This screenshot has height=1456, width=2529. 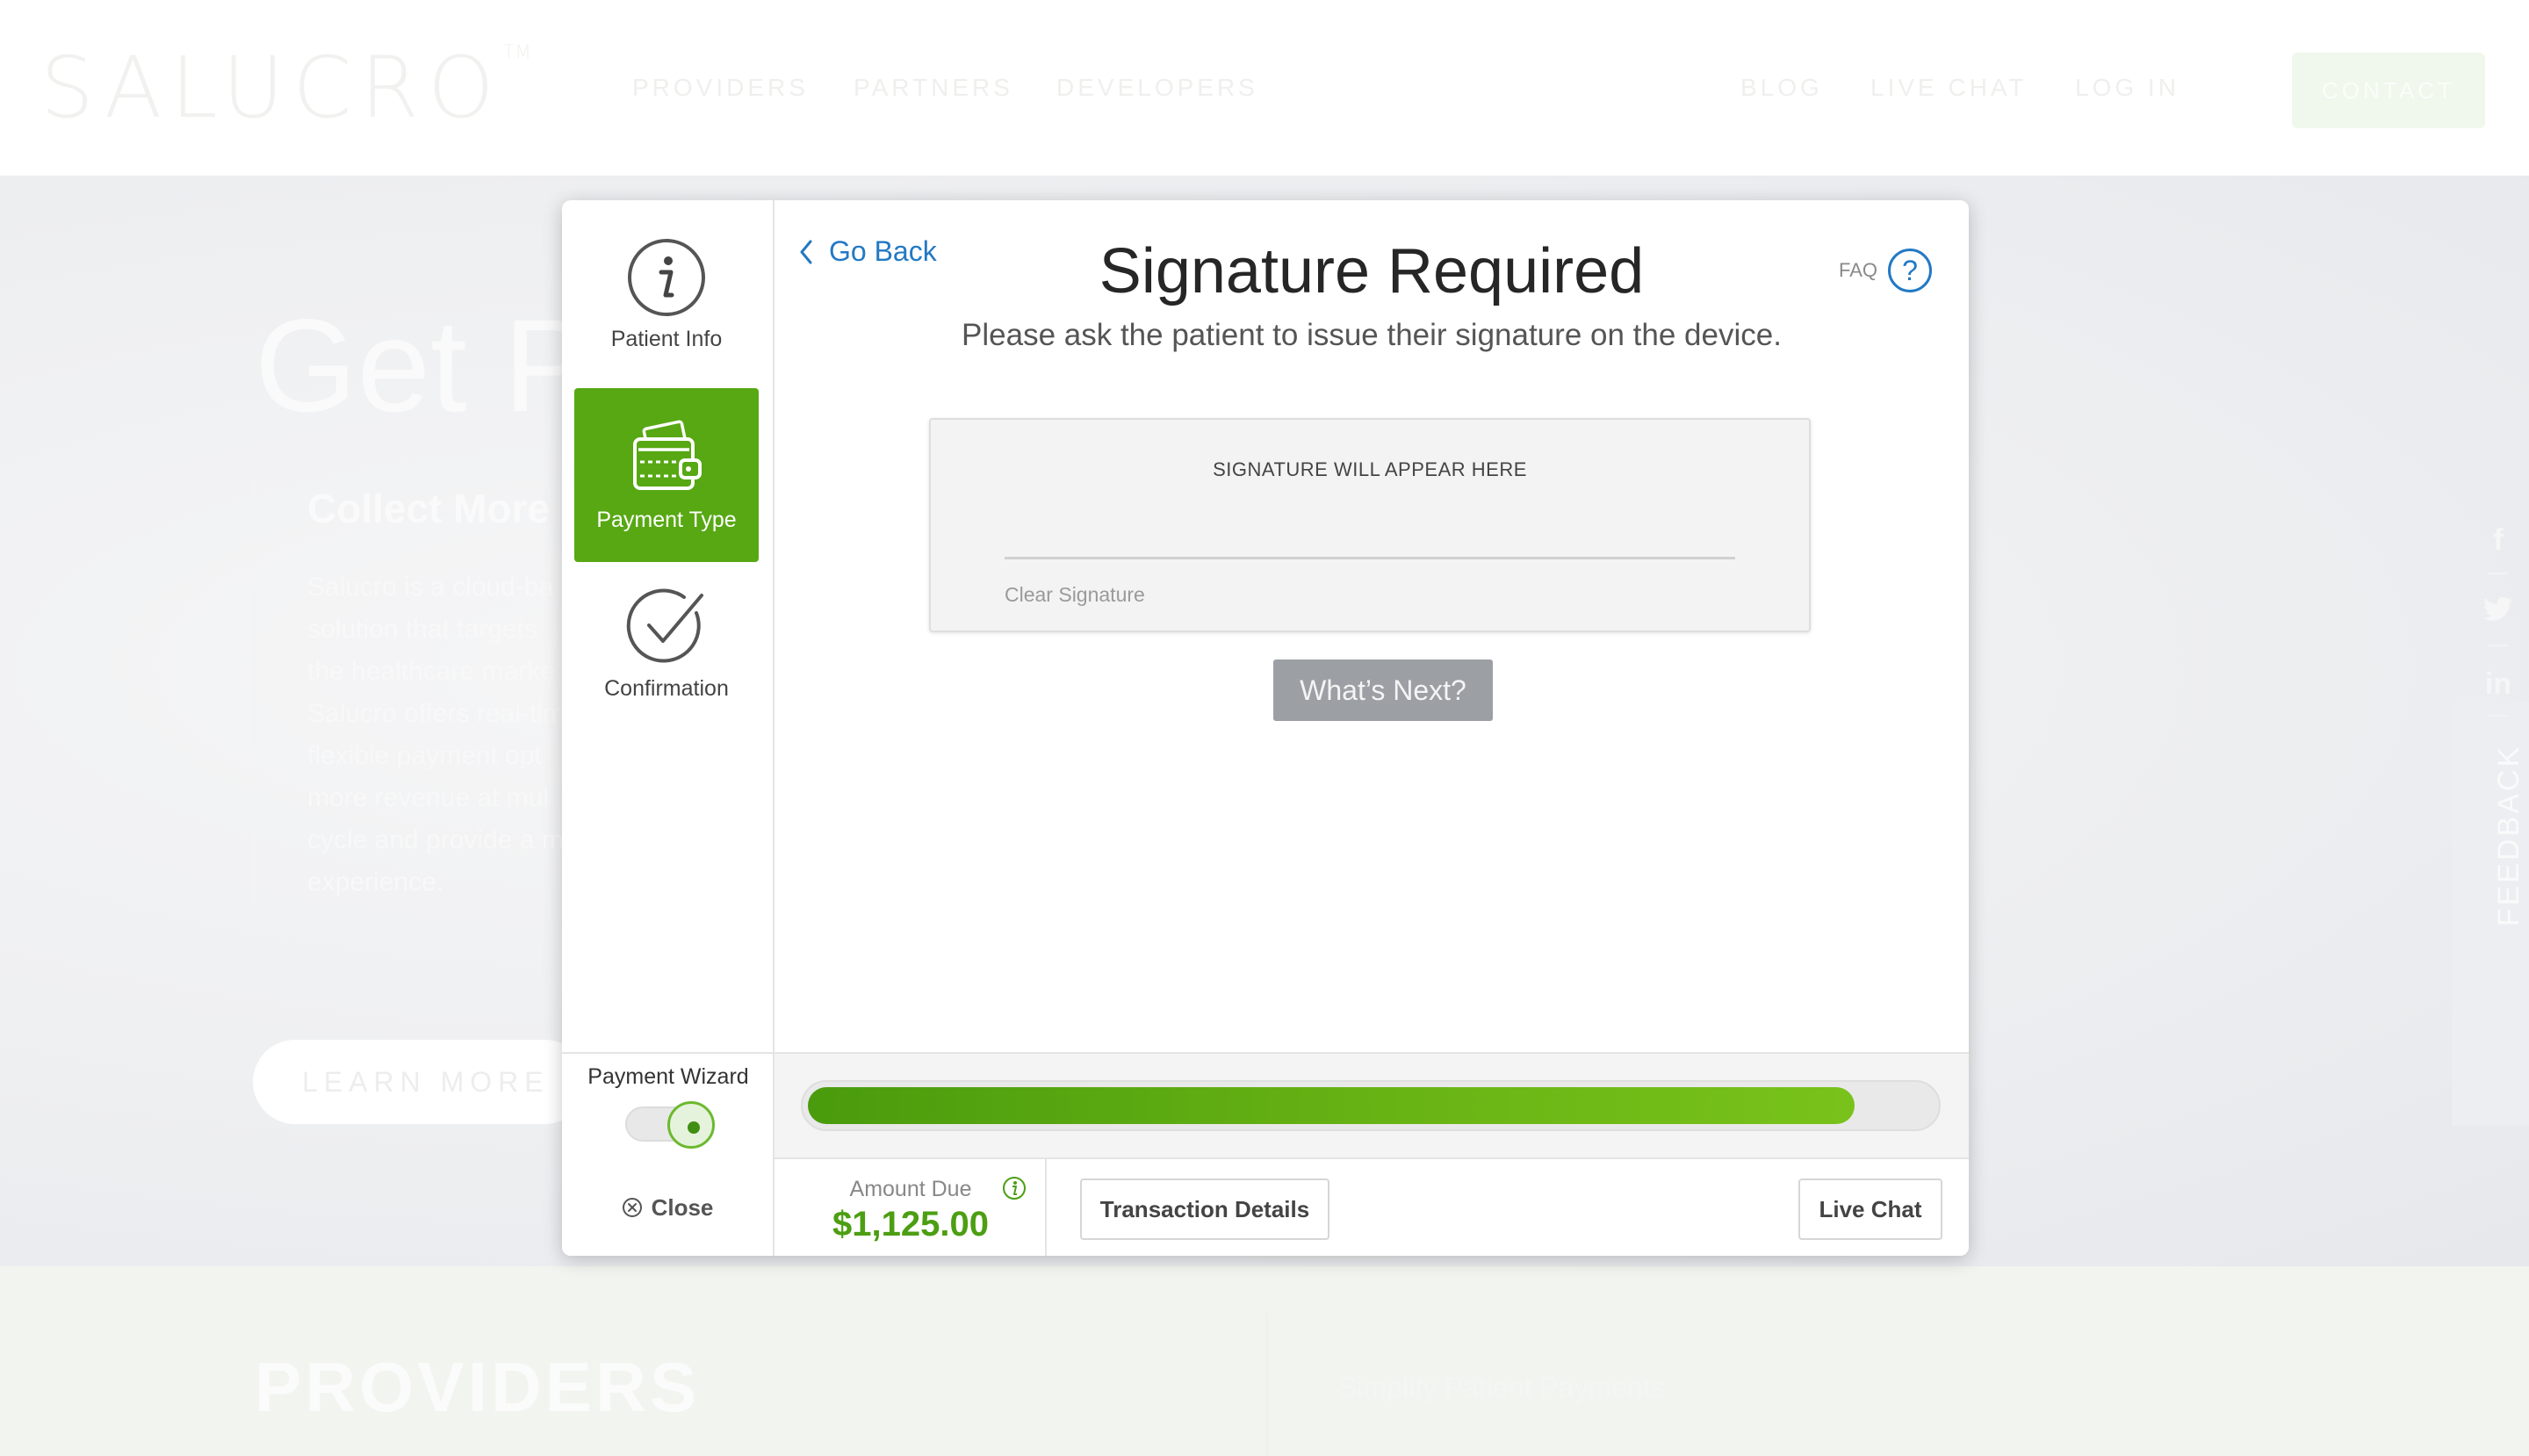 I want to click on wizard-progress-row: Payment Wizard, so click(x=1266, y=1105).